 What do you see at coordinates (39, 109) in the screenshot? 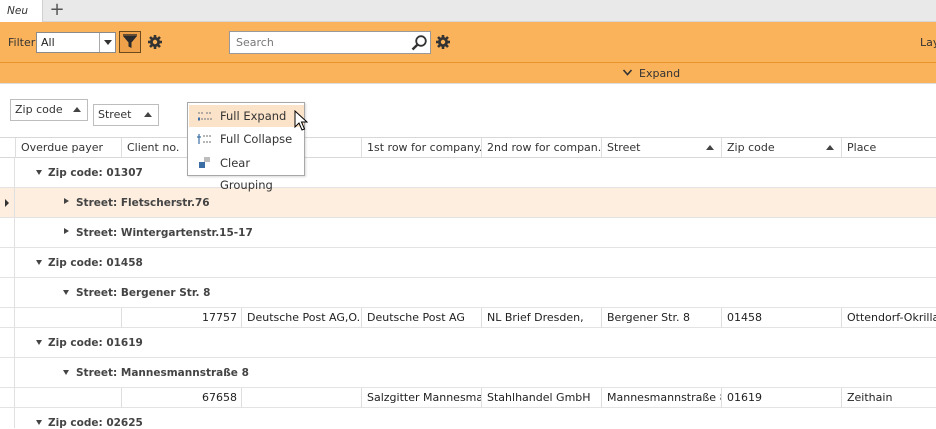
I see `group-chip-label: Zip code` at bounding box center [39, 109].